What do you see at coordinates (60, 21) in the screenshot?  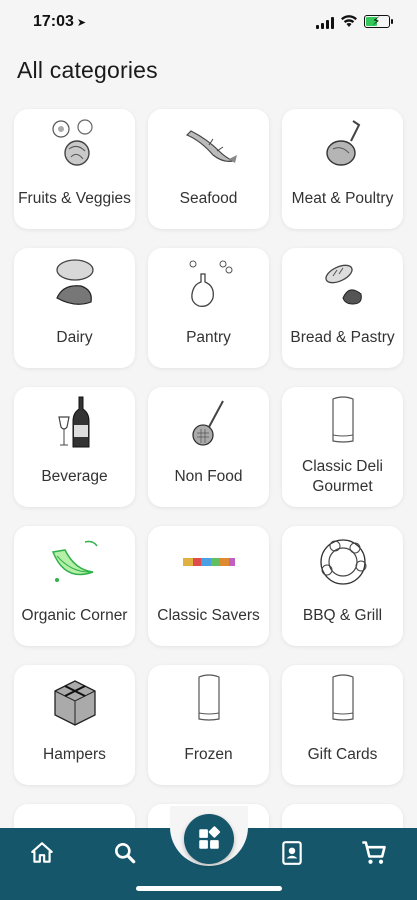 I see `status-time: 17:03 ➤` at bounding box center [60, 21].